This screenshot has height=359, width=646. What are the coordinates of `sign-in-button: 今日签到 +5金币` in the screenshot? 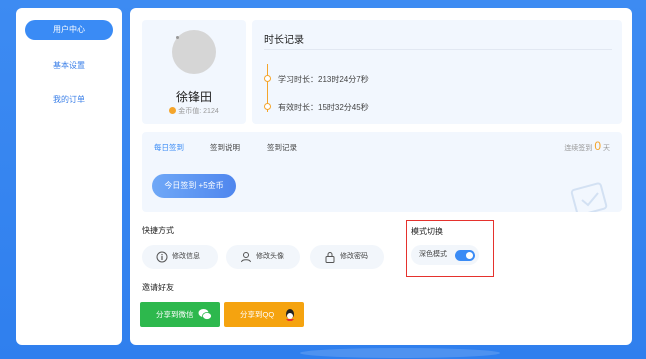 It's located at (194, 186).